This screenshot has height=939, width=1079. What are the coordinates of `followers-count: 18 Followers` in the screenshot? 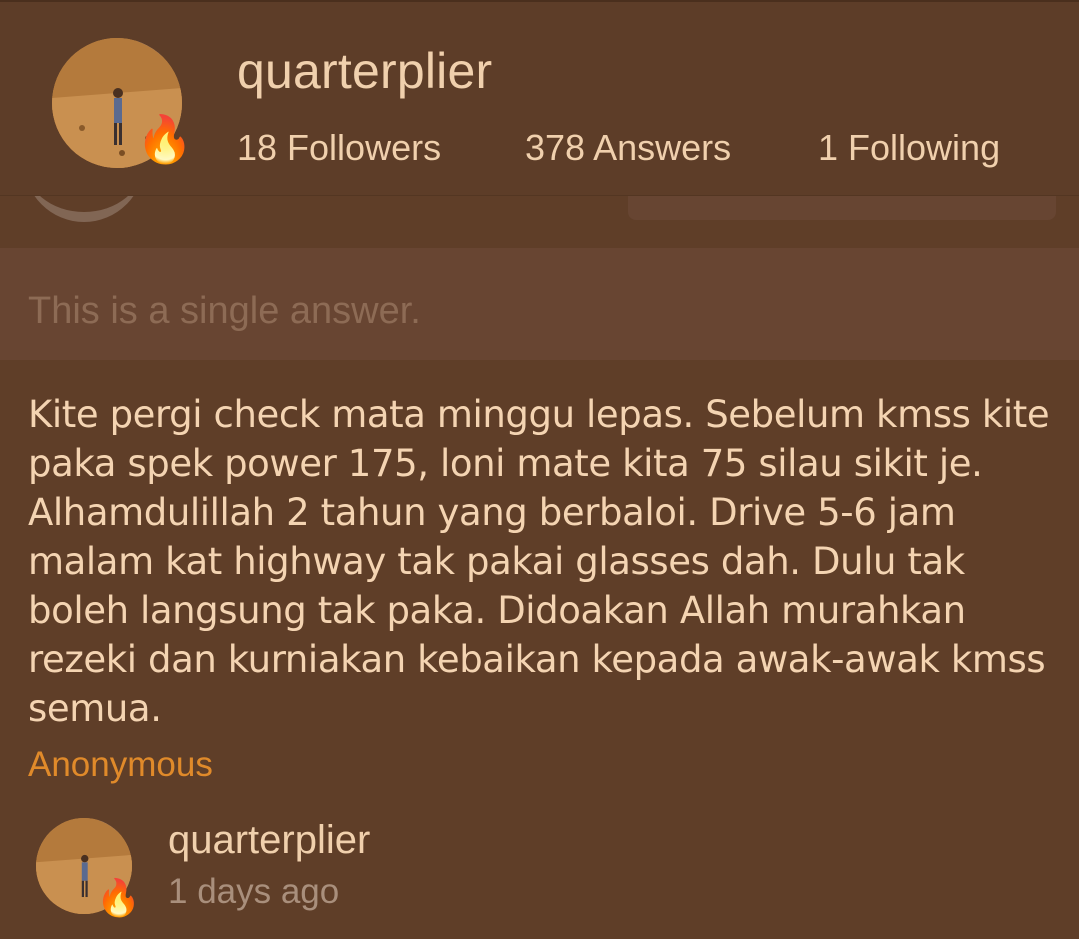 It's located at (339, 148).